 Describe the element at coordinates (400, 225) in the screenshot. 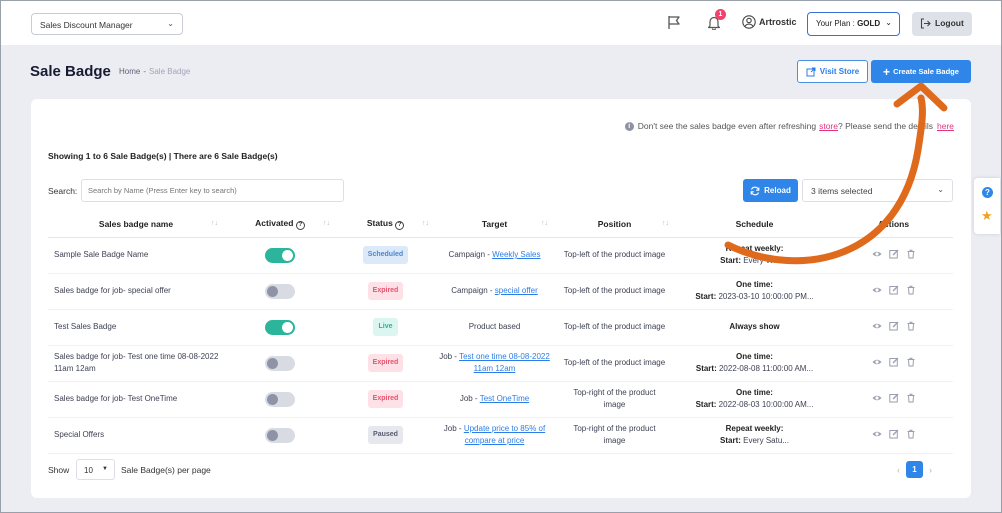

I see `help-circle-icon: ?` at that location.